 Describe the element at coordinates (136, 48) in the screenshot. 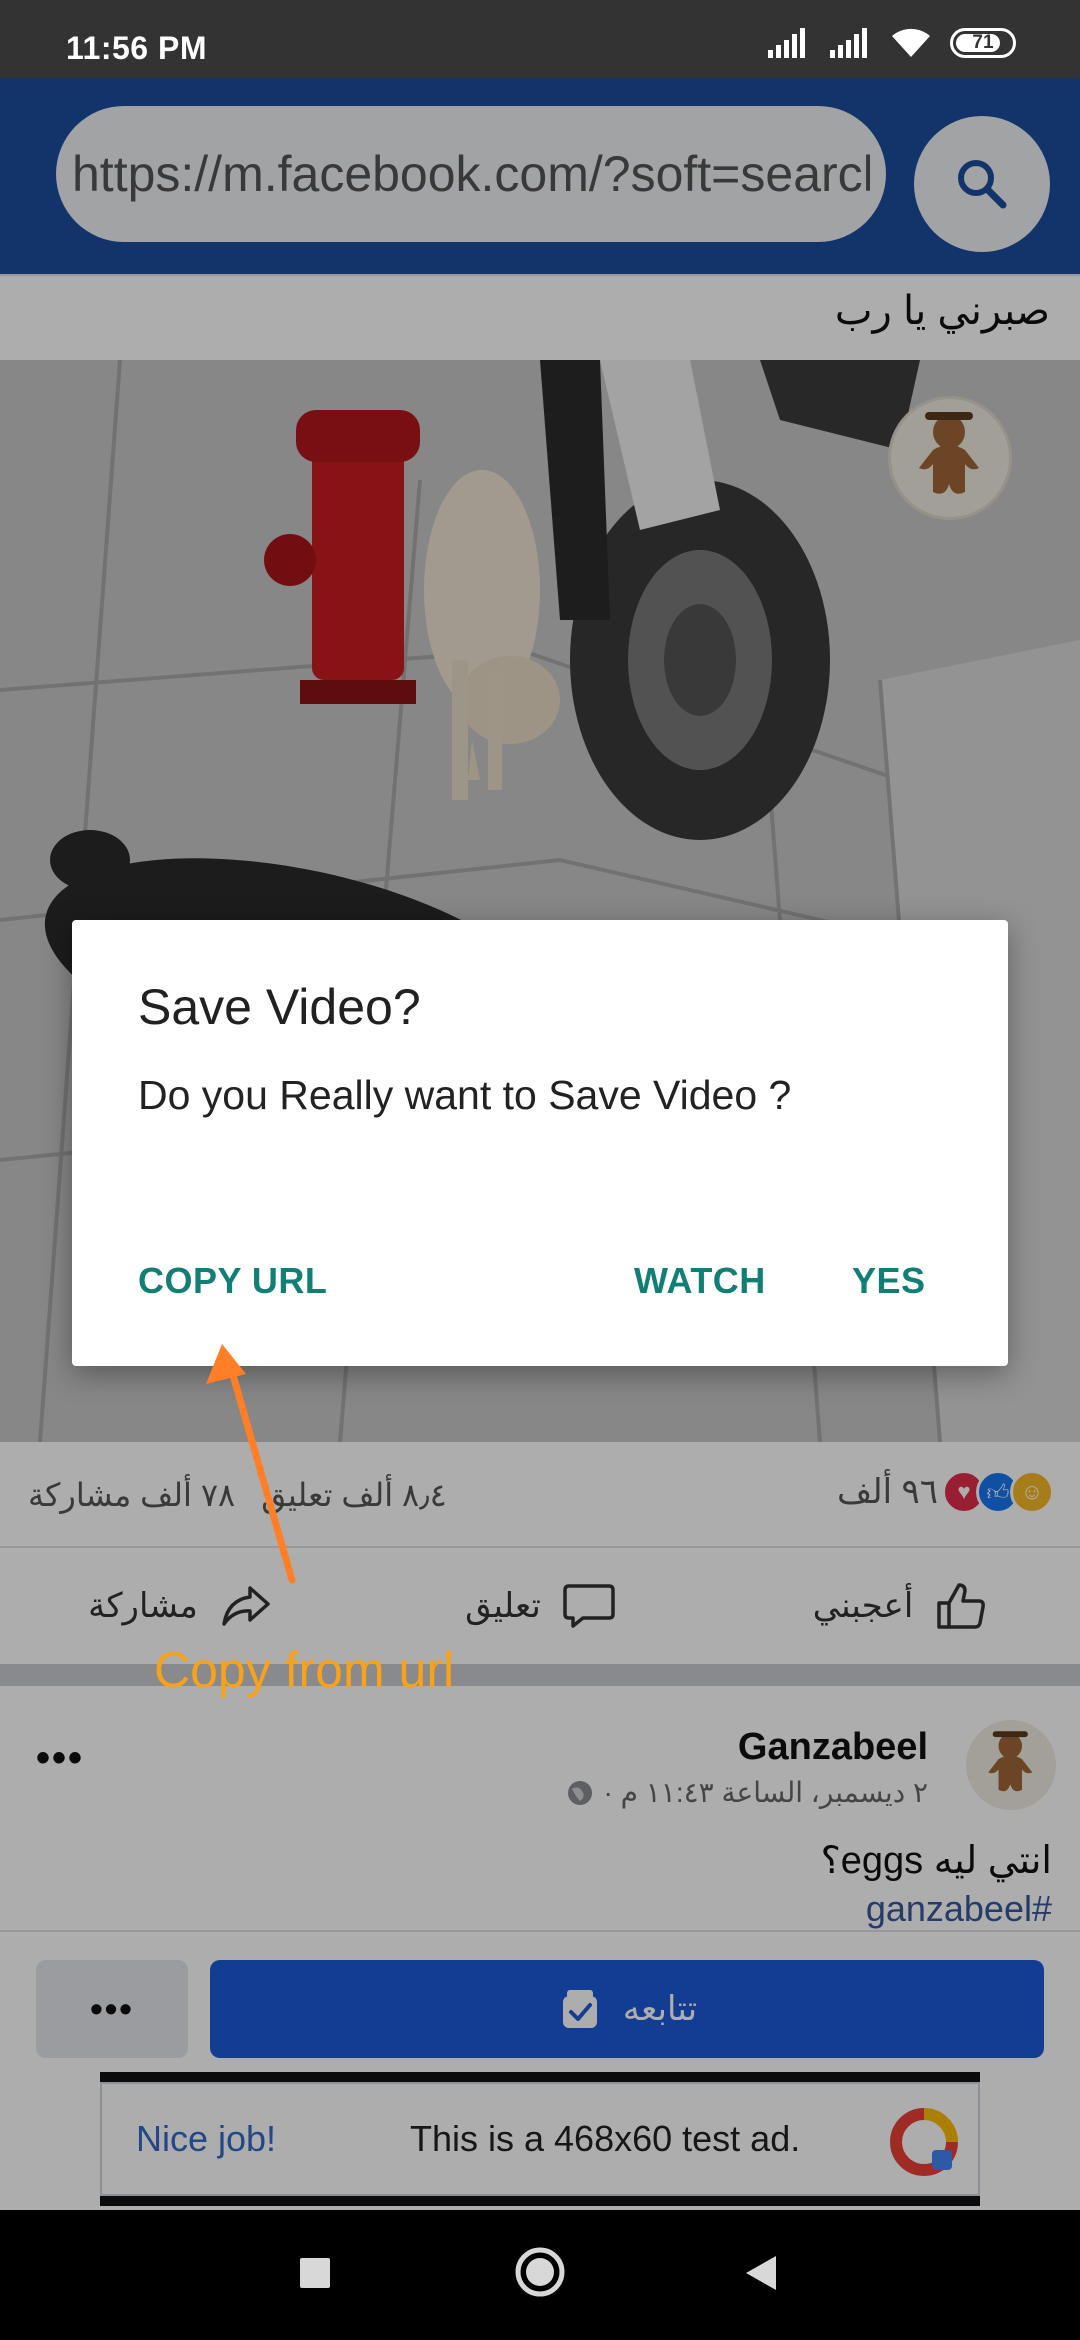

I see `status-time: 11:56 PM` at that location.